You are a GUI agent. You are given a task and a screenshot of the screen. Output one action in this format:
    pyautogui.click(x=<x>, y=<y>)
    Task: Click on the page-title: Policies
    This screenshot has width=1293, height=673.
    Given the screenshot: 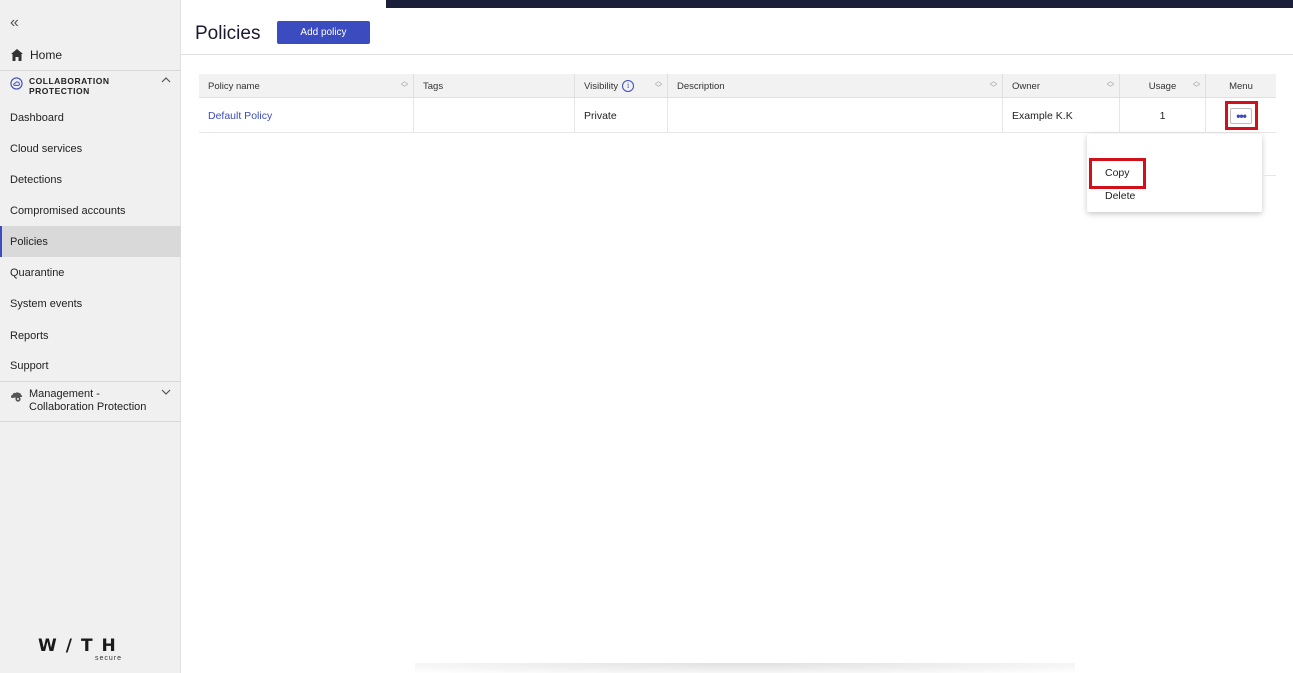 What is the action you would take?
    pyautogui.click(x=228, y=33)
    